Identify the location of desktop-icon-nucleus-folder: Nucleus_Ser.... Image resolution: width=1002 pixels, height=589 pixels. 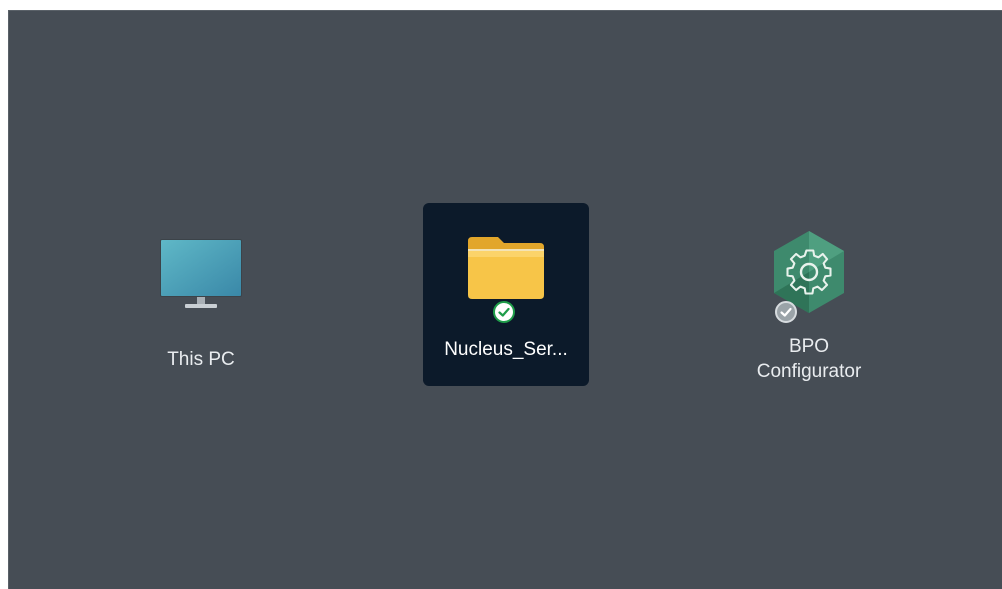
(506, 294).